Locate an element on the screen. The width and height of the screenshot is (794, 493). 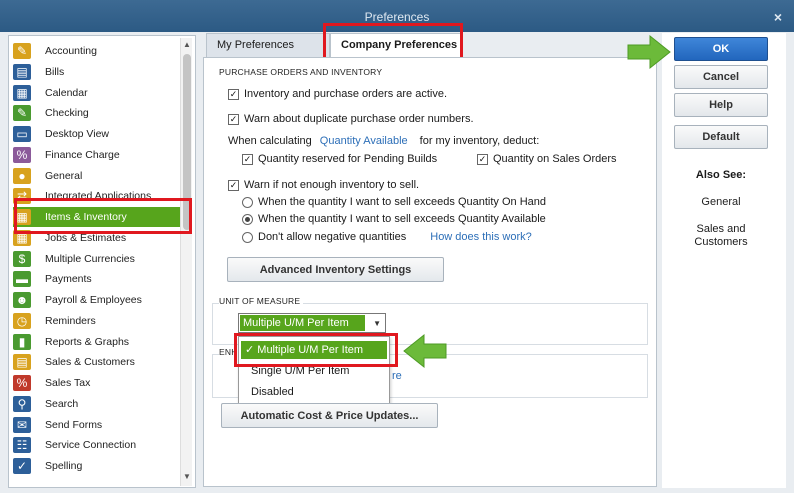
default-button: Default is located at coordinates (721, 137).